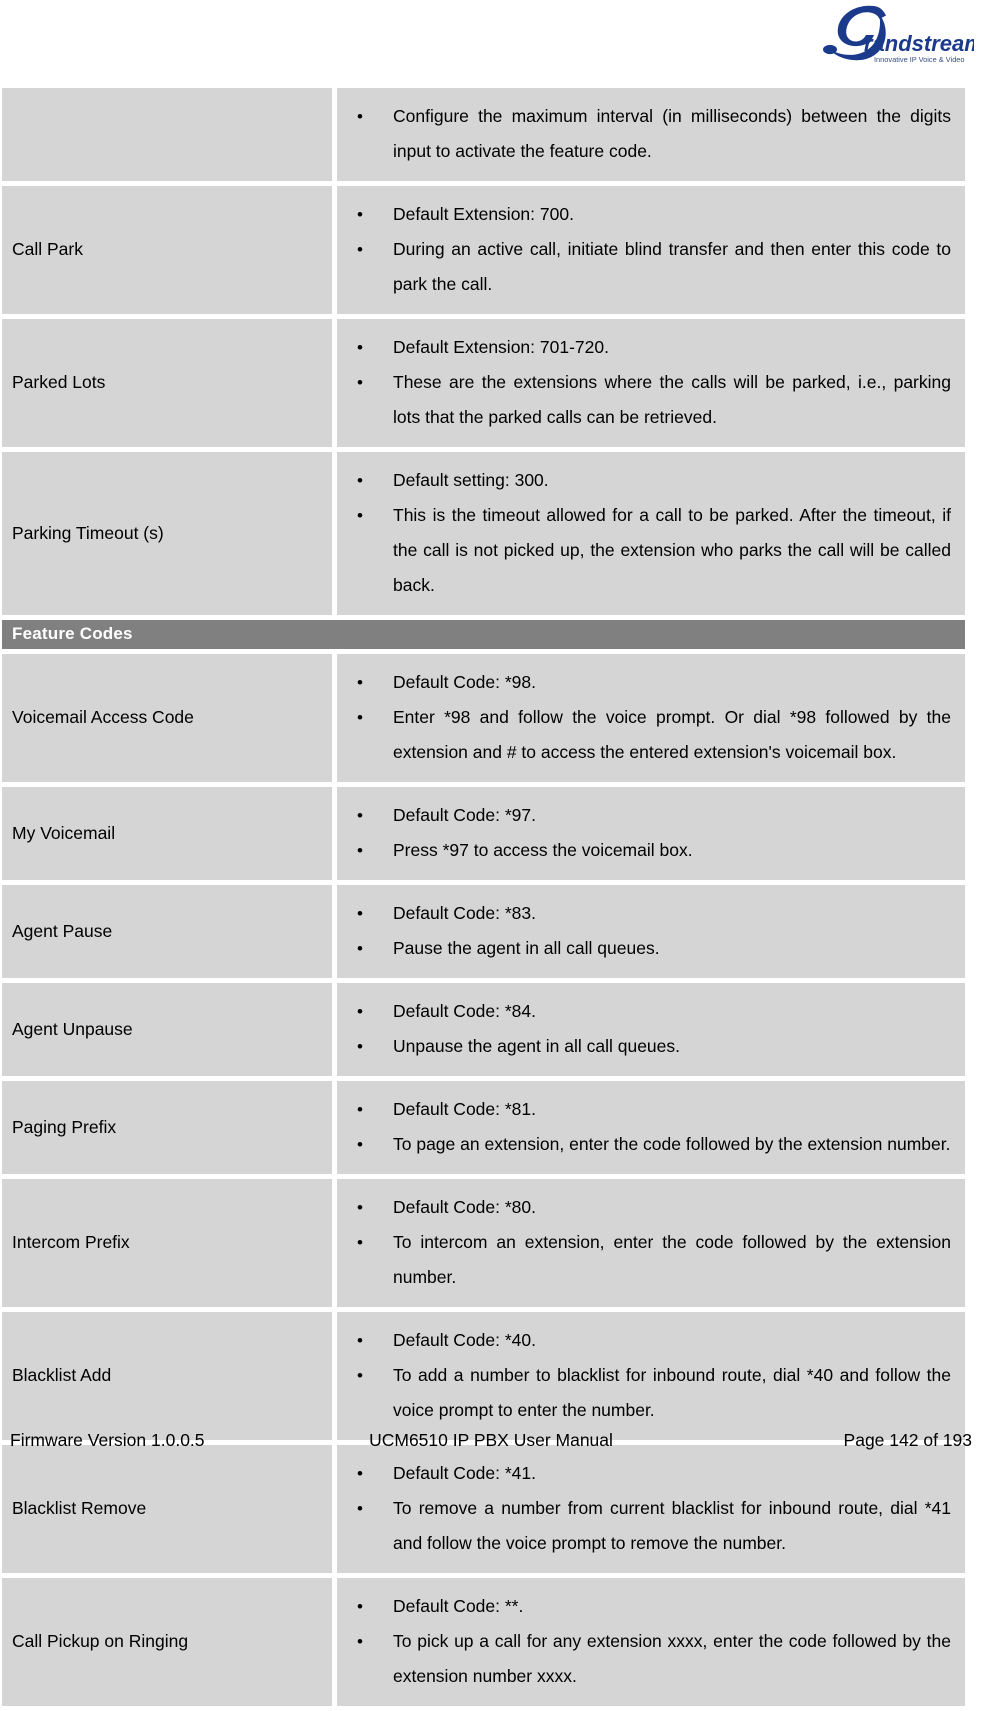 The image size is (982, 1711). I want to click on row-label: Agent Unpause, so click(72, 1028).